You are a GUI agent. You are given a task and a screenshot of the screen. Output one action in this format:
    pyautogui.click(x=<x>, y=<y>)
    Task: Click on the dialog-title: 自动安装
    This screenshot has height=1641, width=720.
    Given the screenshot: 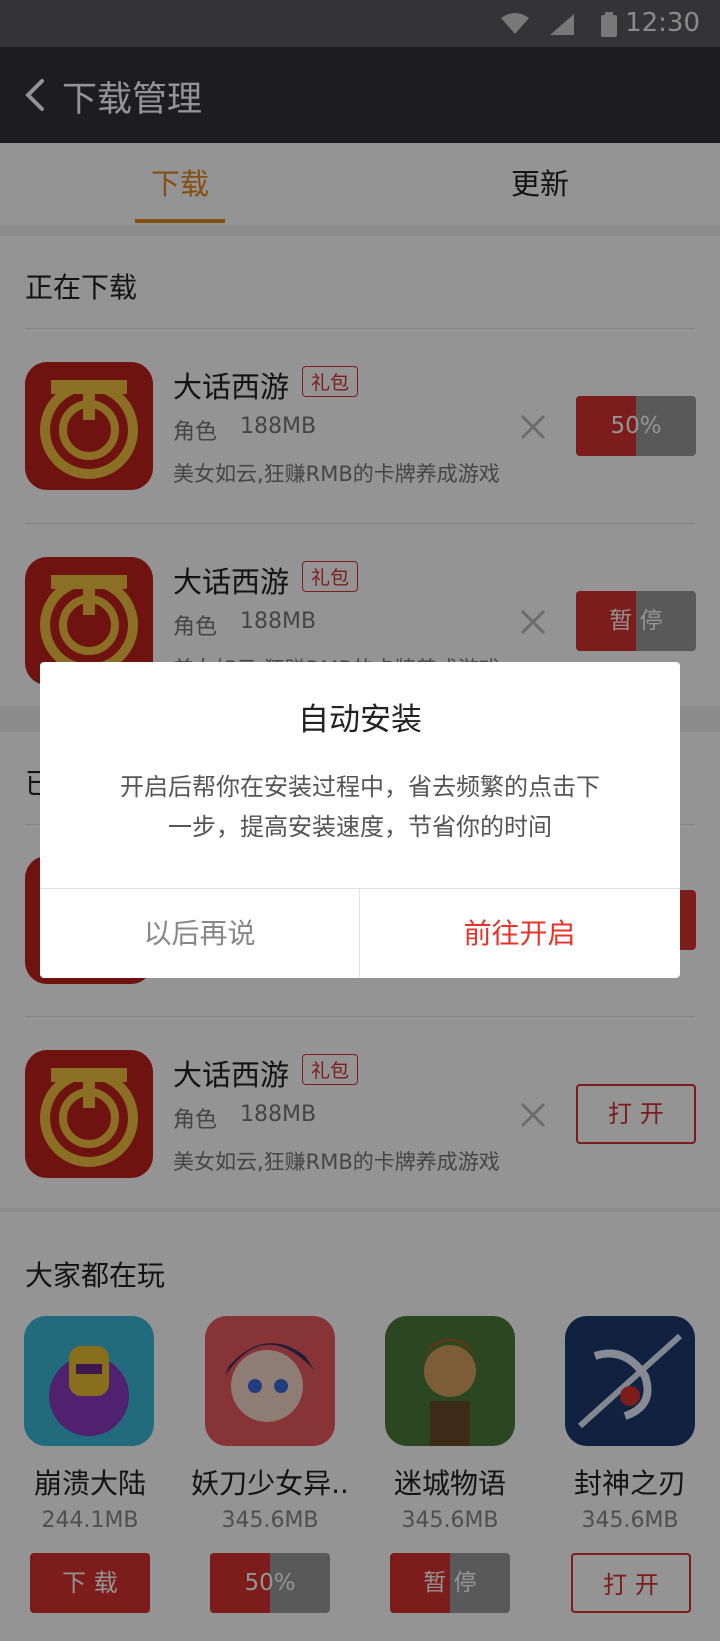 What is the action you would take?
    pyautogui.click(x=360, y=720)
    